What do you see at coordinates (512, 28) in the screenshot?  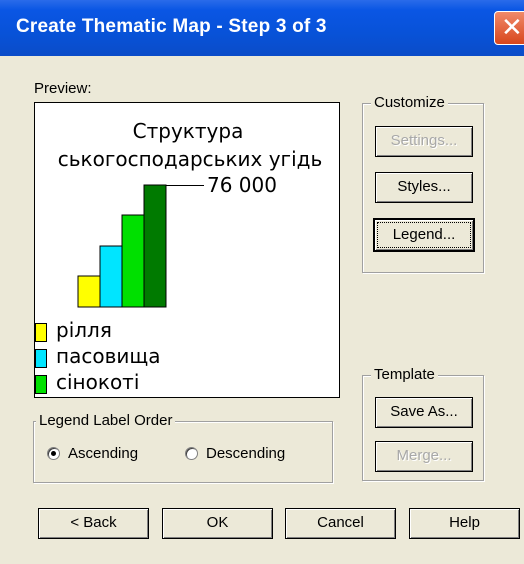 I see `close-icon: ✕` at bounding box center [512, 28].